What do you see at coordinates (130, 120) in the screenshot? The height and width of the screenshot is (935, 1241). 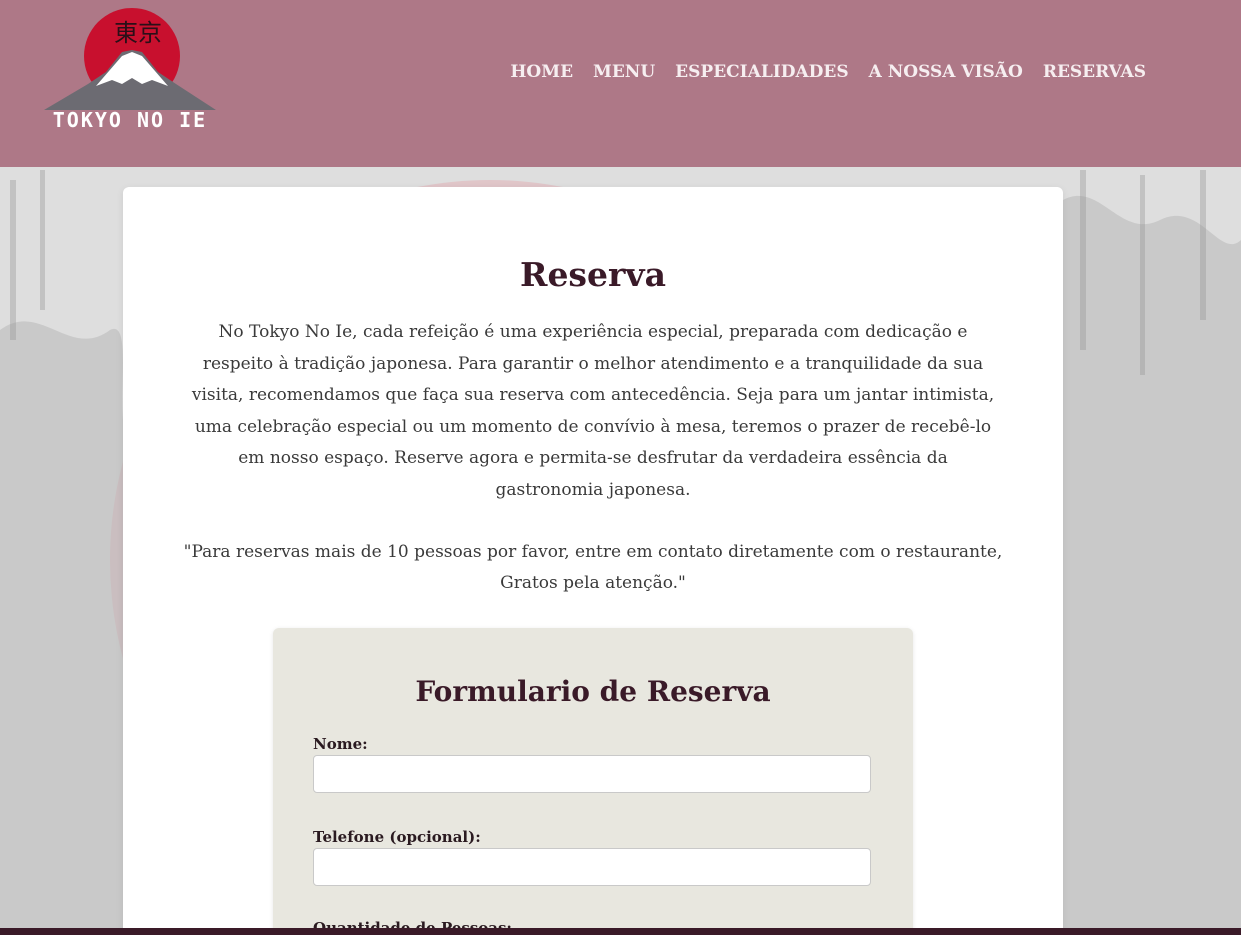 I see `logo-text: TOKYO NO IE` at bounding box center [130, 120].